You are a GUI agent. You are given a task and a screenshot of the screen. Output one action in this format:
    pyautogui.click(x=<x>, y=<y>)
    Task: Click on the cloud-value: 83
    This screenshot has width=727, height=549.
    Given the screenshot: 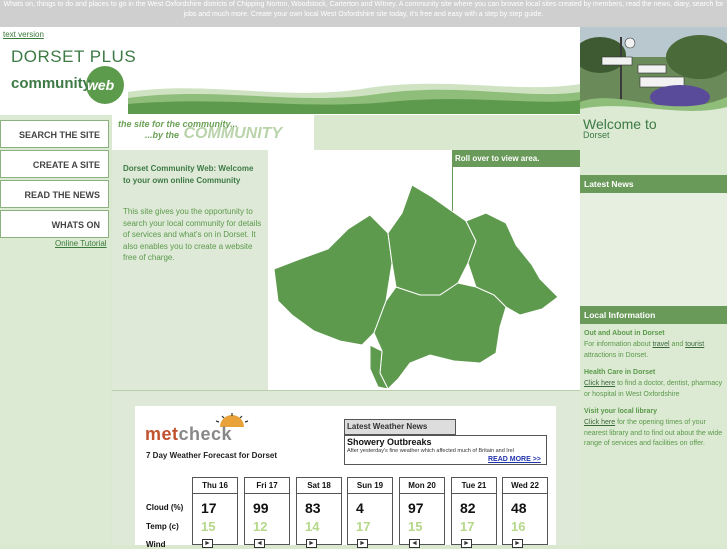 What is the action you would take?
    pyautogui.click(x=313, y=508)
    